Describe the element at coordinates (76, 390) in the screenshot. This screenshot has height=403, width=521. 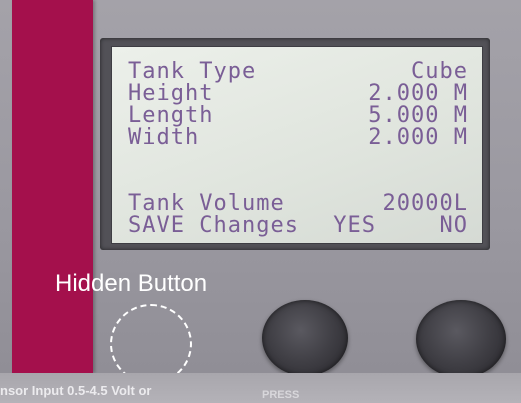
I see `sensor-input-text: nsor Input 0.5-4.5 Volt or` at that location.